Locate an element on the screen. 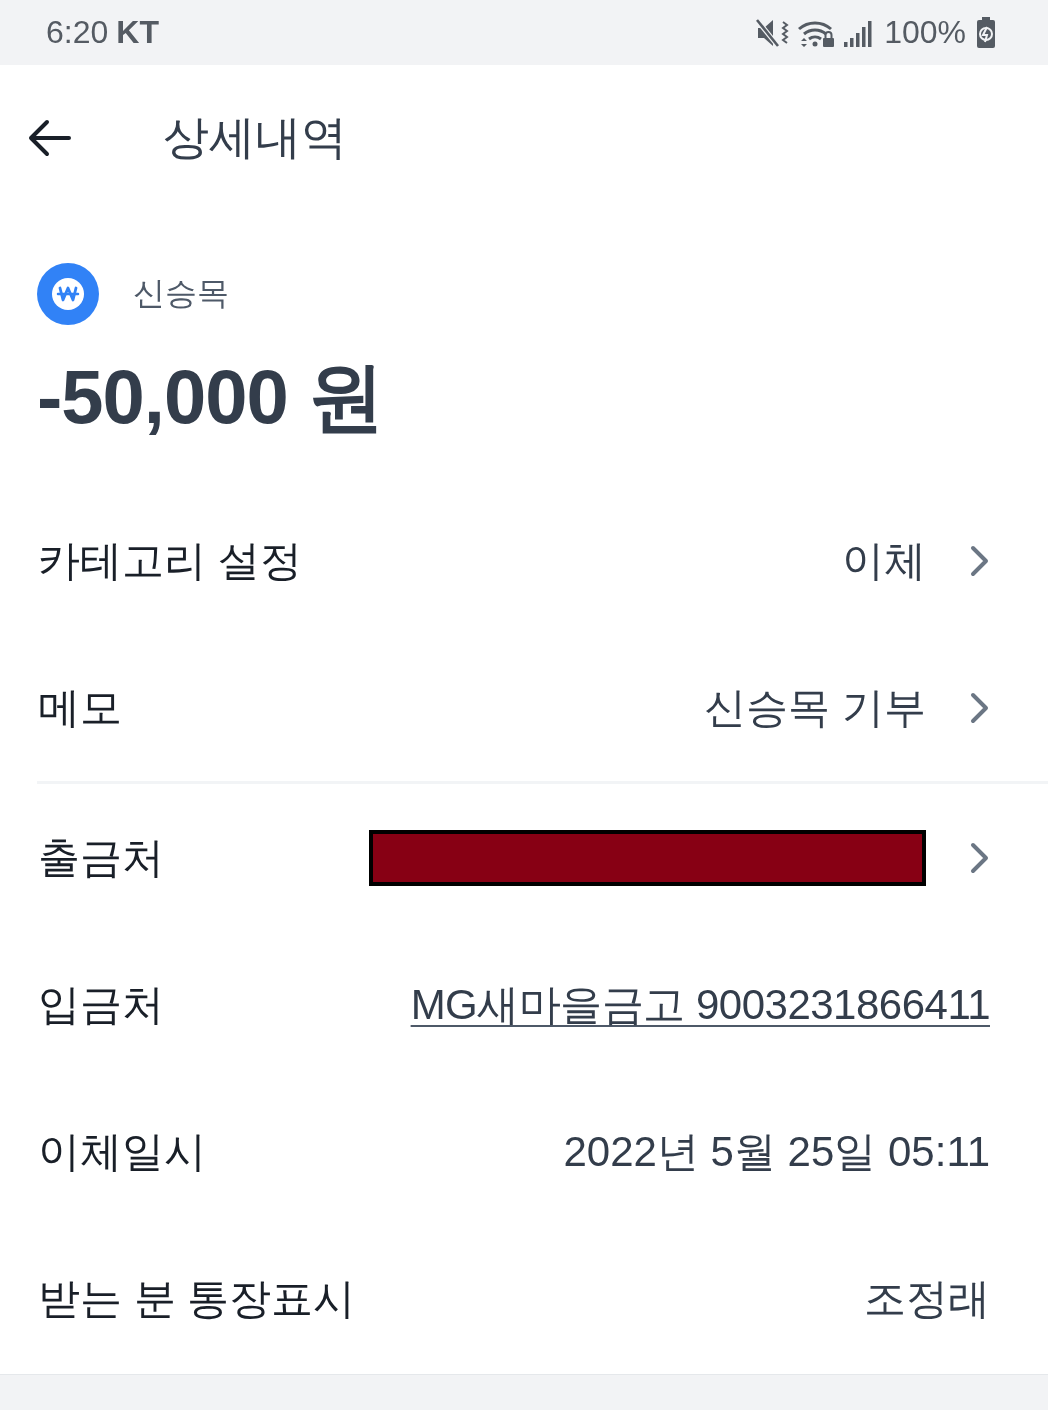  field-label: 메모 is located at coordinates (80, 707).